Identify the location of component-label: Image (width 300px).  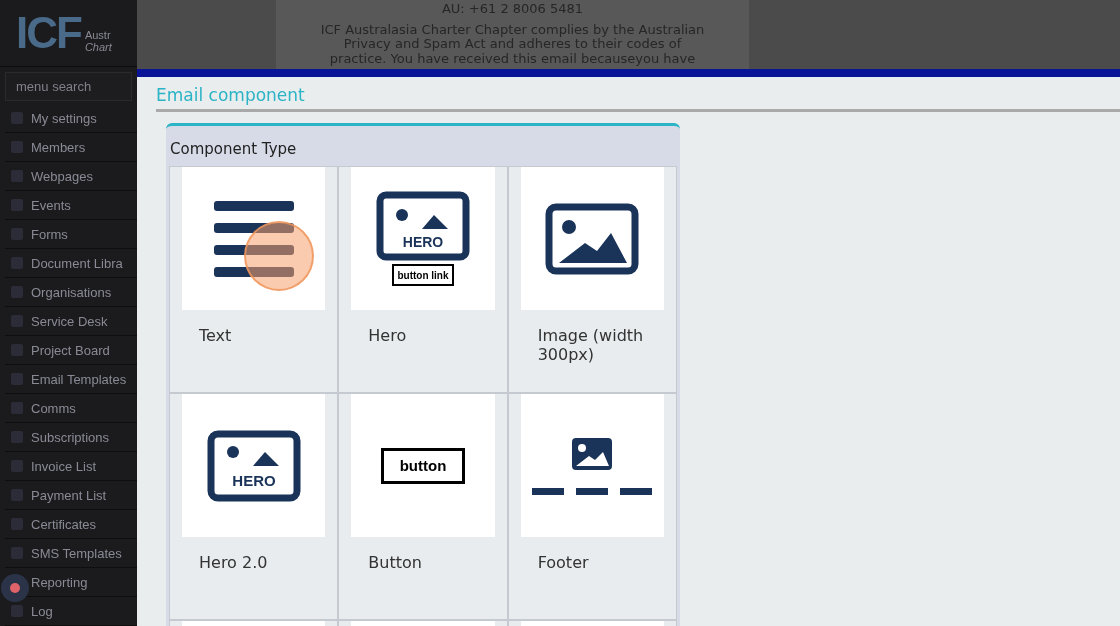
(590, 344).